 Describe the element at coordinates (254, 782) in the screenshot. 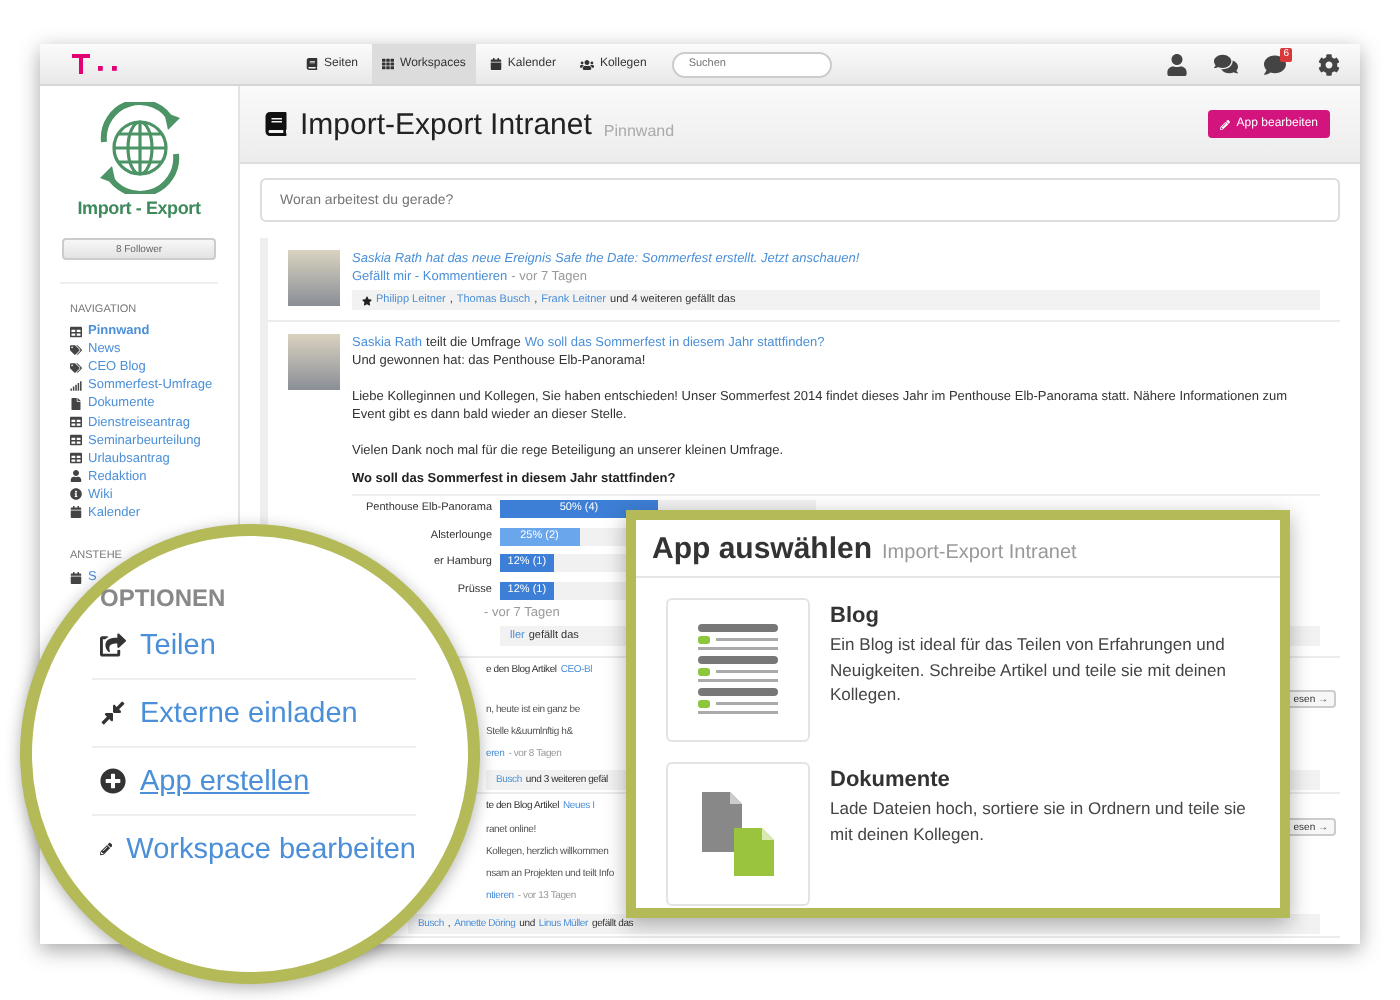

I see `option-link: App erstellen` at that location.